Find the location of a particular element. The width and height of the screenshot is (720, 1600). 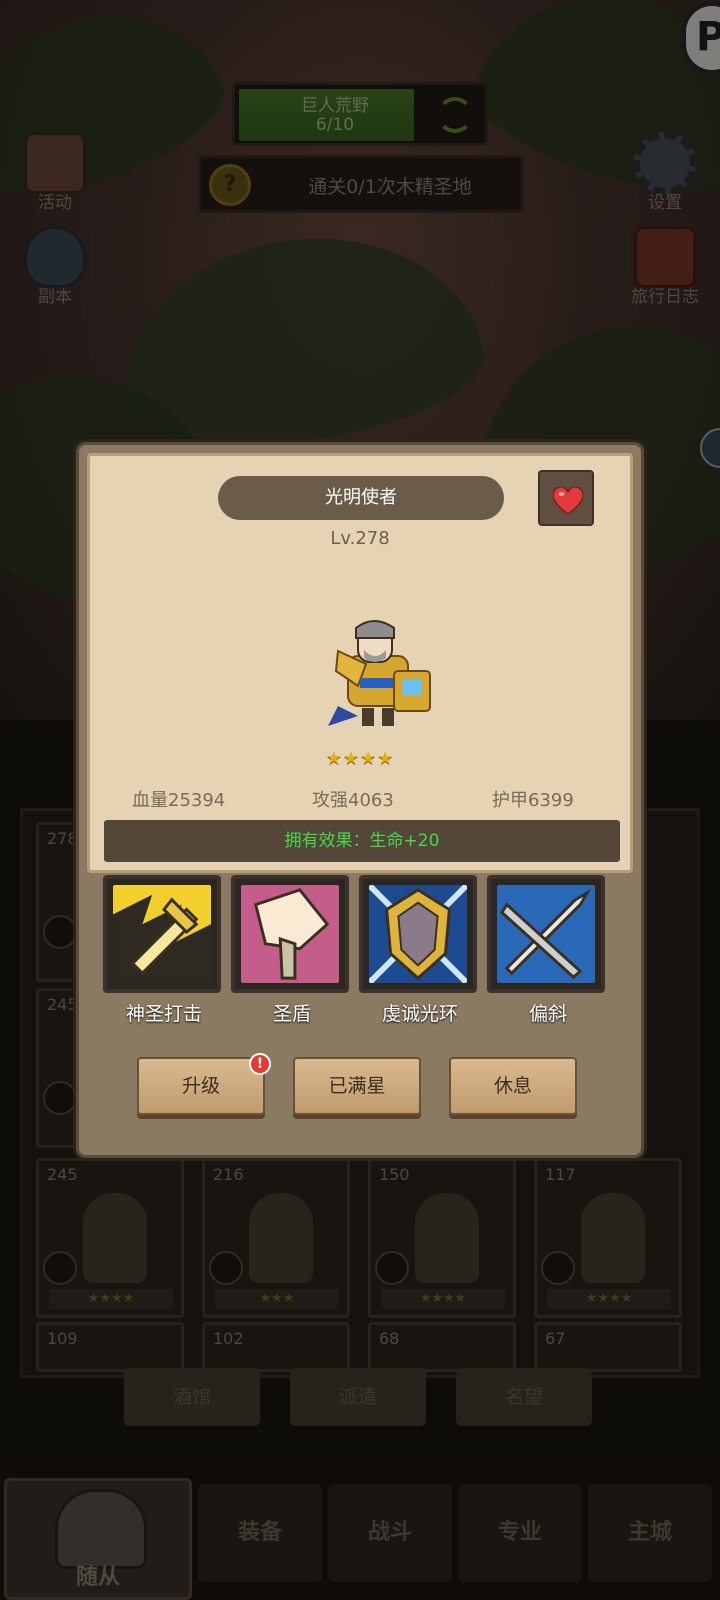

holy-strike-icon is located at coordinates (162, 934).